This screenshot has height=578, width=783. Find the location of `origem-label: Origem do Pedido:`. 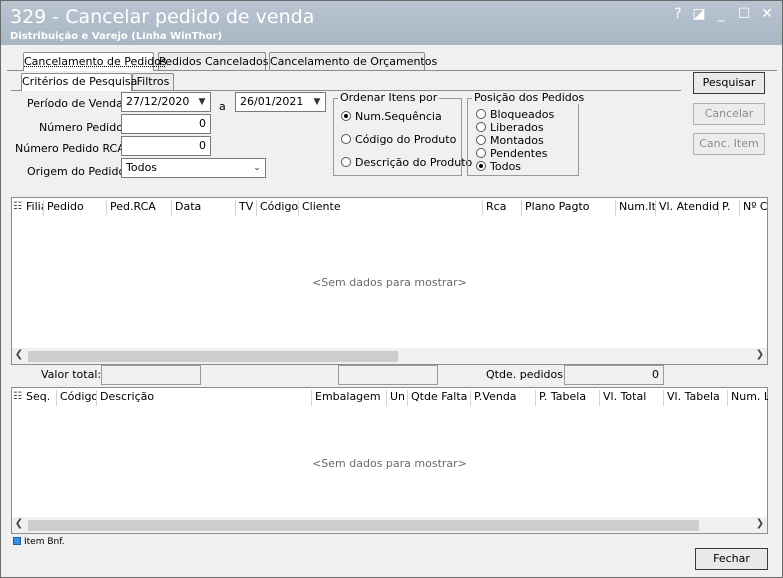

origem-label: Origem do Pedido: is located at coordinates (78, 171).